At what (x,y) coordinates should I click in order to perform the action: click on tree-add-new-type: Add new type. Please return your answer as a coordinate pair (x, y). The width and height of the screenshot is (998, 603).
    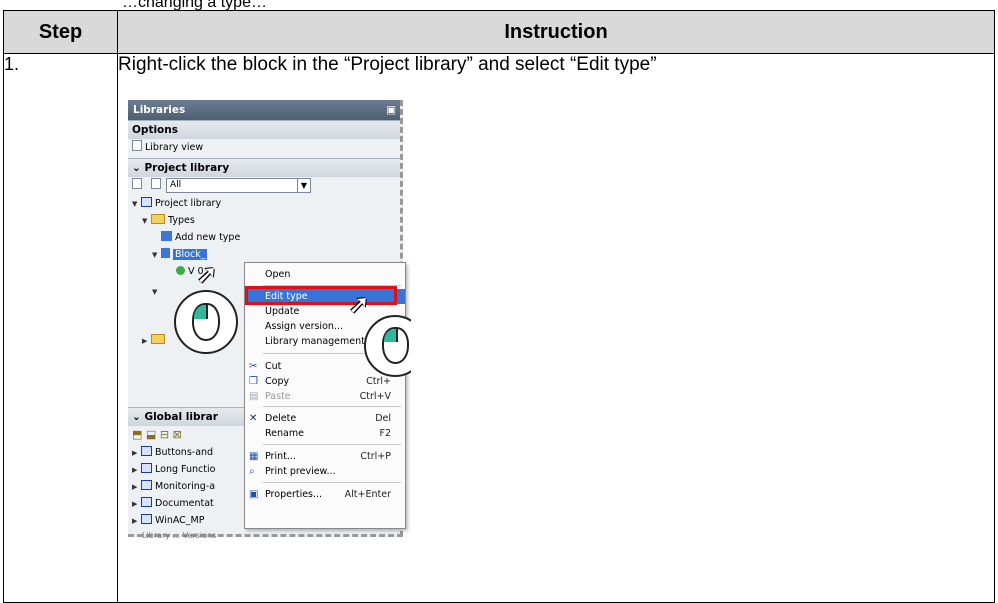
    Looking at the image, I should click on (200, 238).